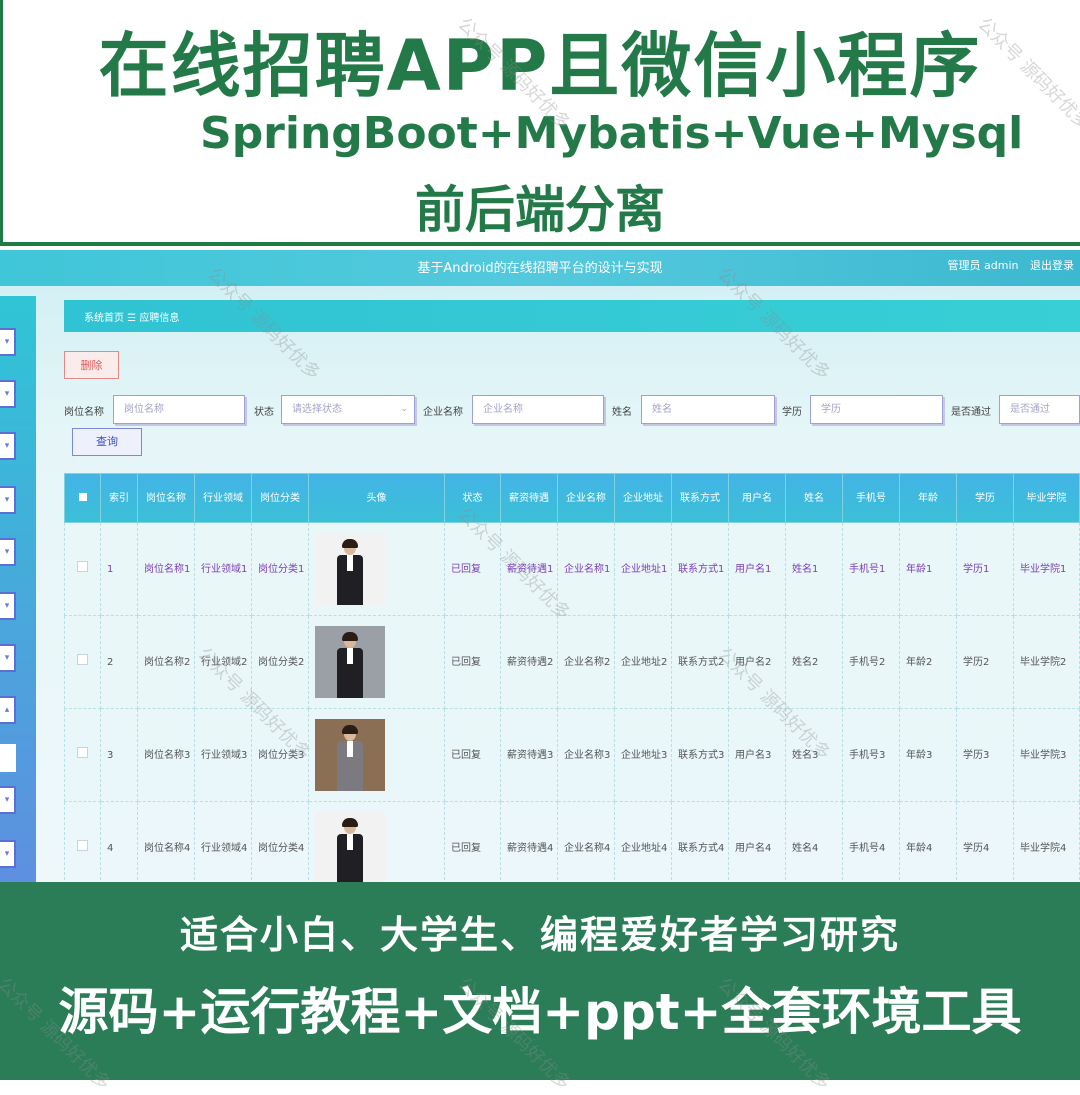 Image resolution: width=1080 pixels, height=1095 pixels. I want to click on cell-username: 用户名1, so click(757, 569).